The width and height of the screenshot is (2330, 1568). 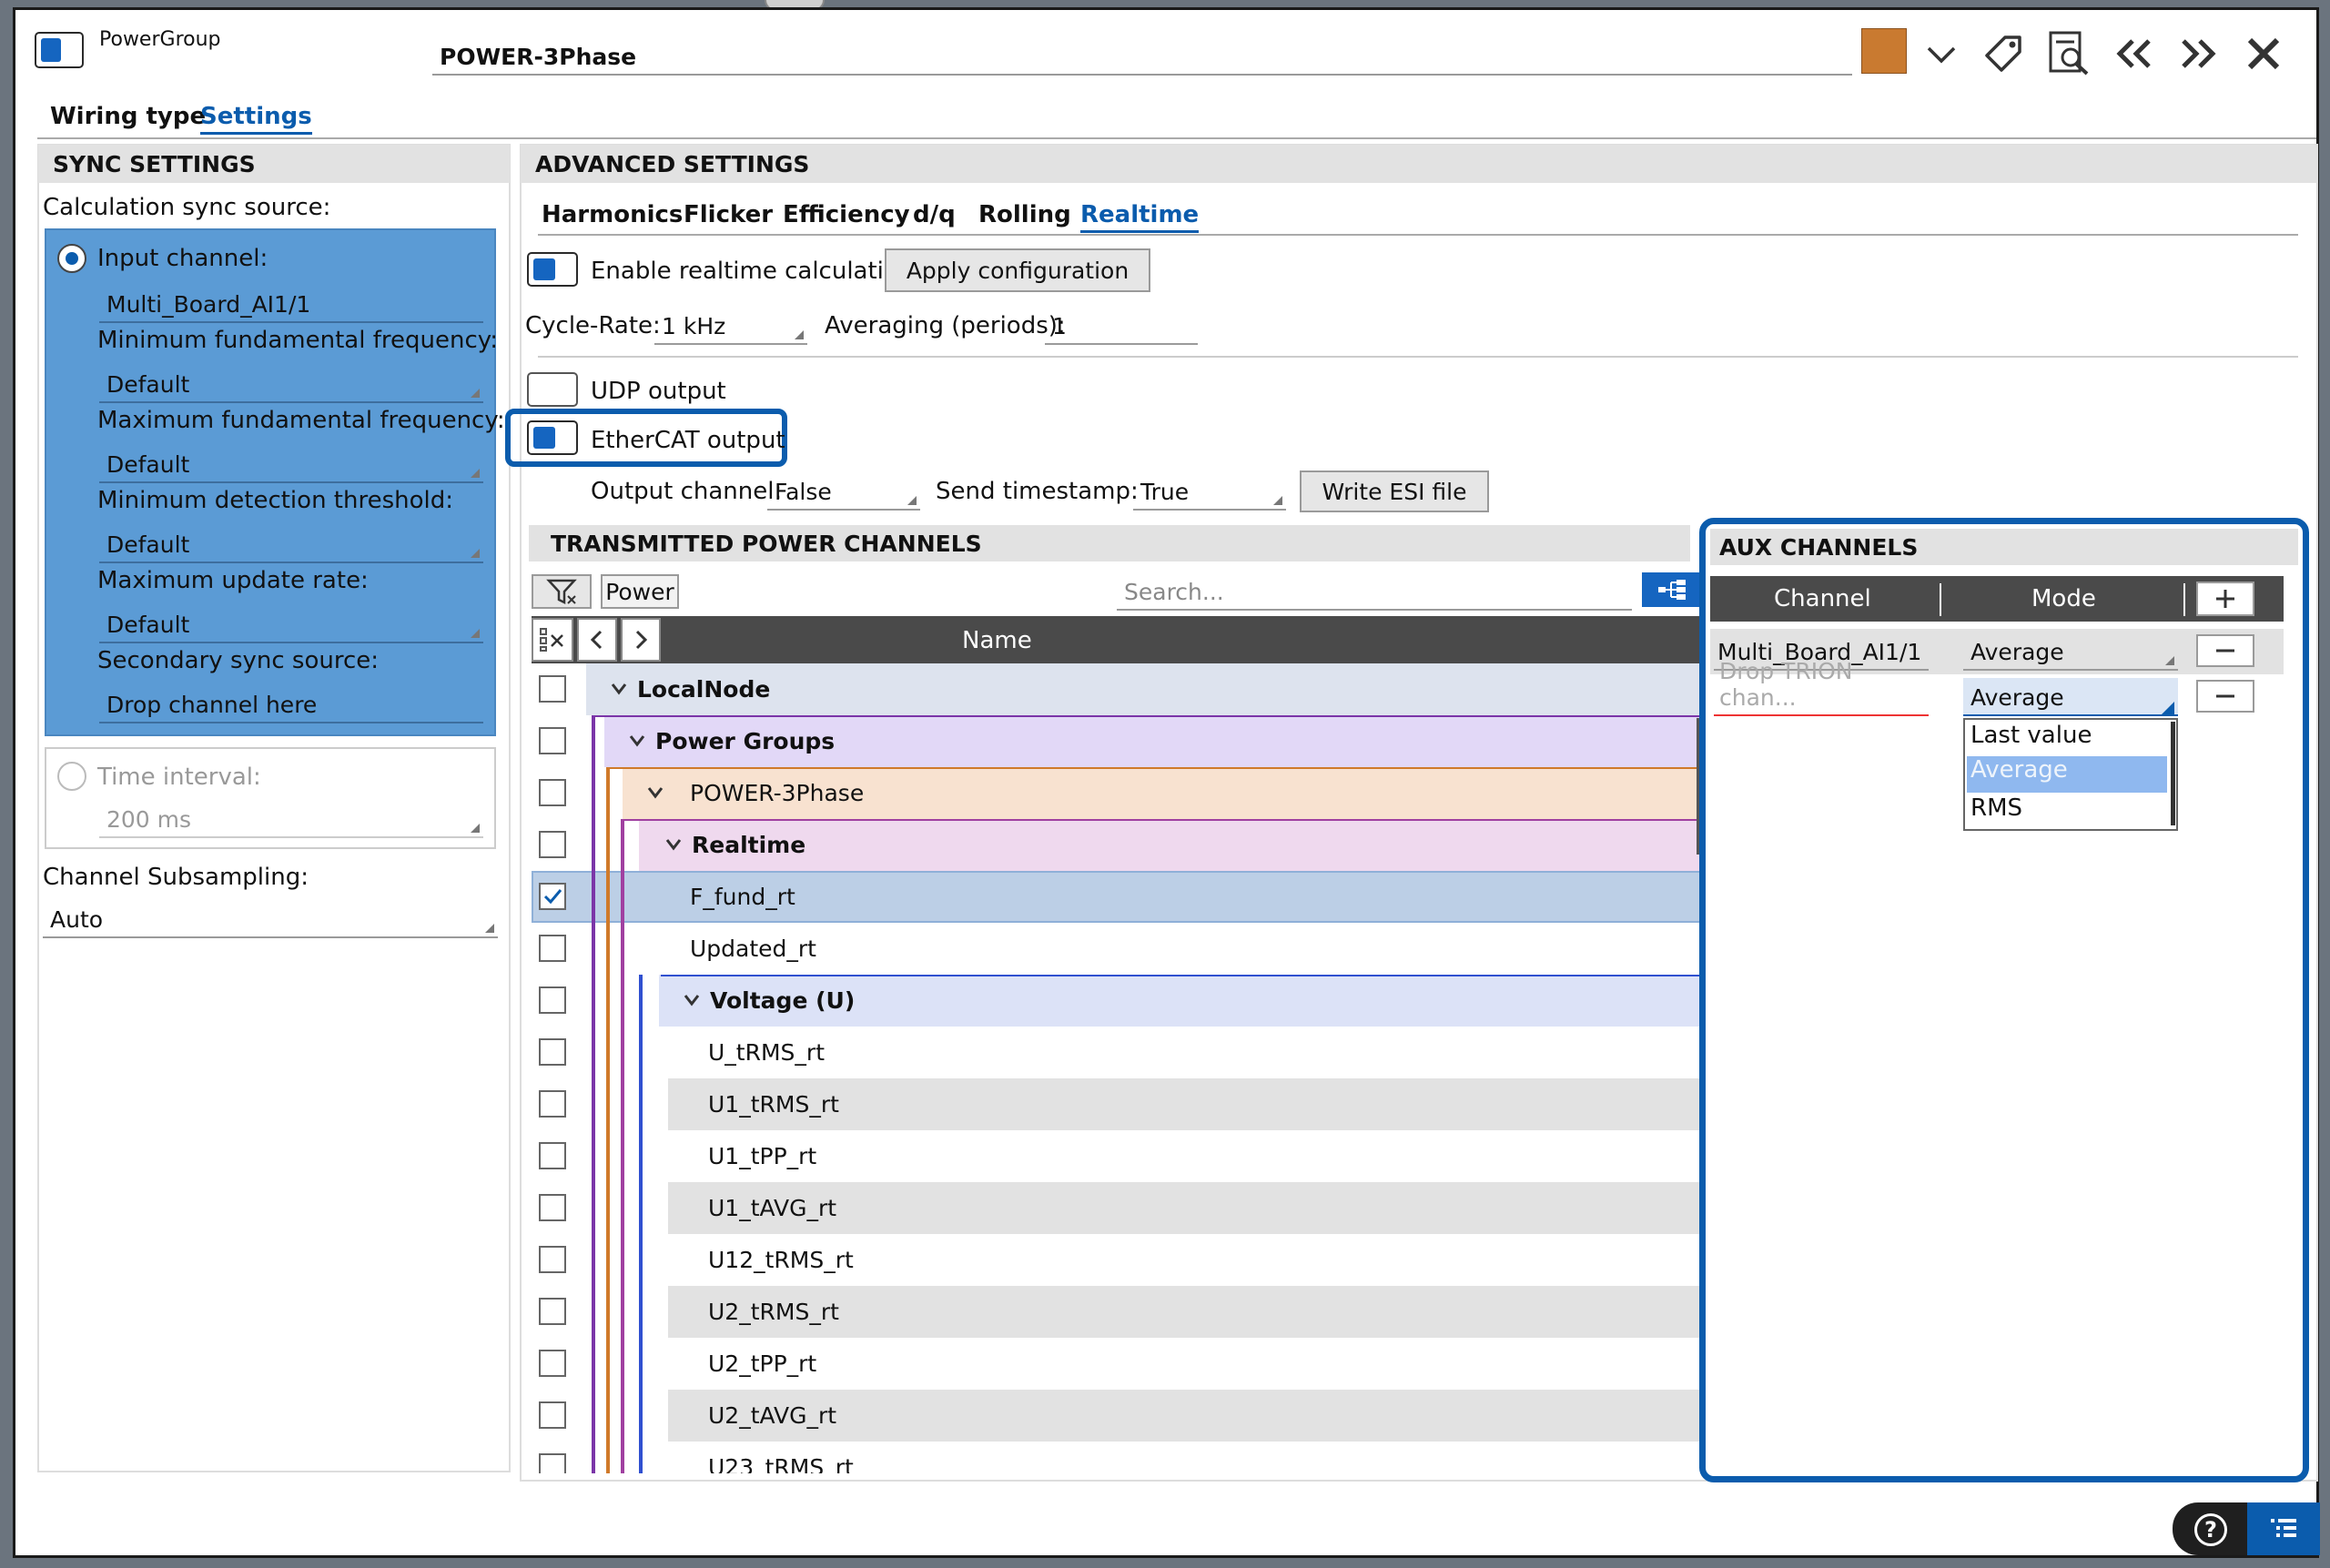 I want to click on min-detection-dropdown: Default, so click(x=291, y=544).